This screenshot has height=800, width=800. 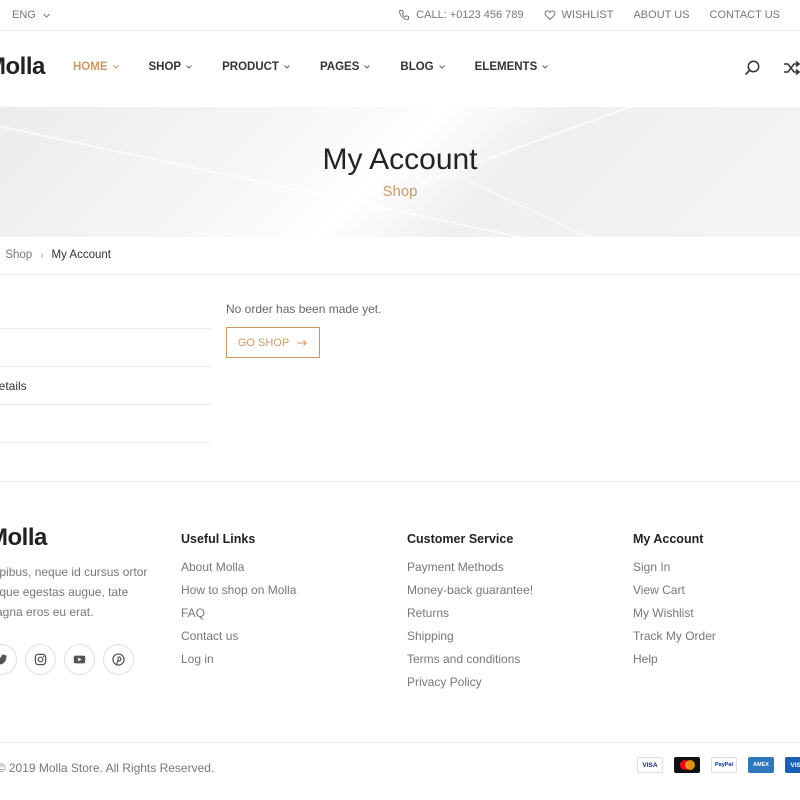 I want to click on youtube-icon, so click(x=79, y=659).